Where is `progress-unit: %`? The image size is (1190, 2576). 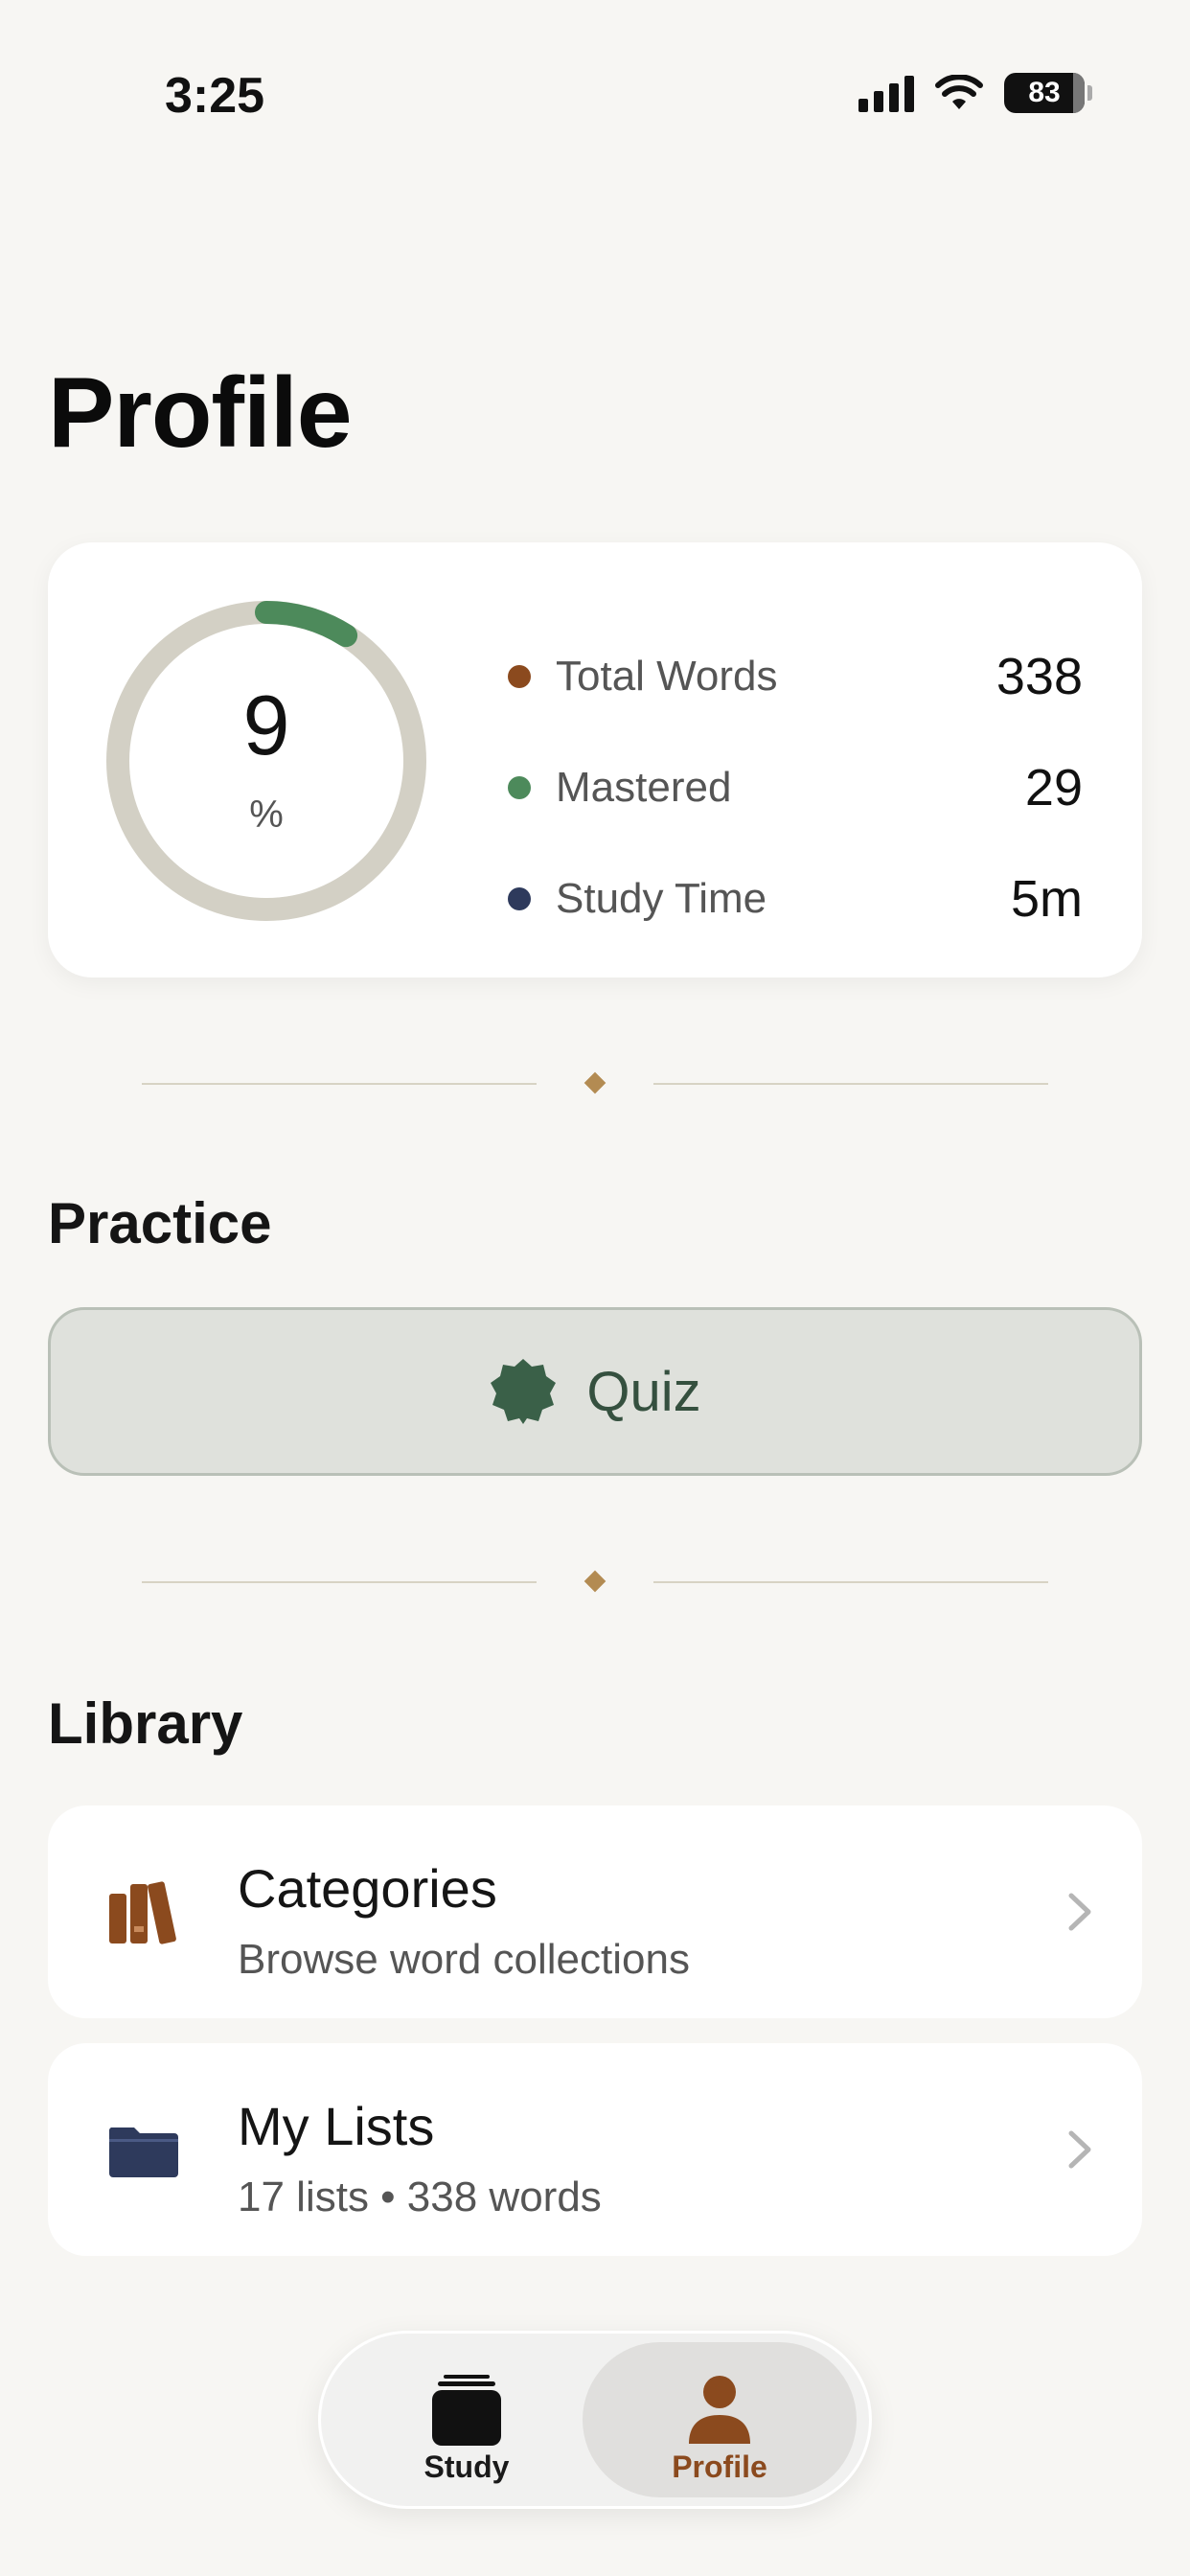
progress-unit: % is located at coordinates (266, 815).